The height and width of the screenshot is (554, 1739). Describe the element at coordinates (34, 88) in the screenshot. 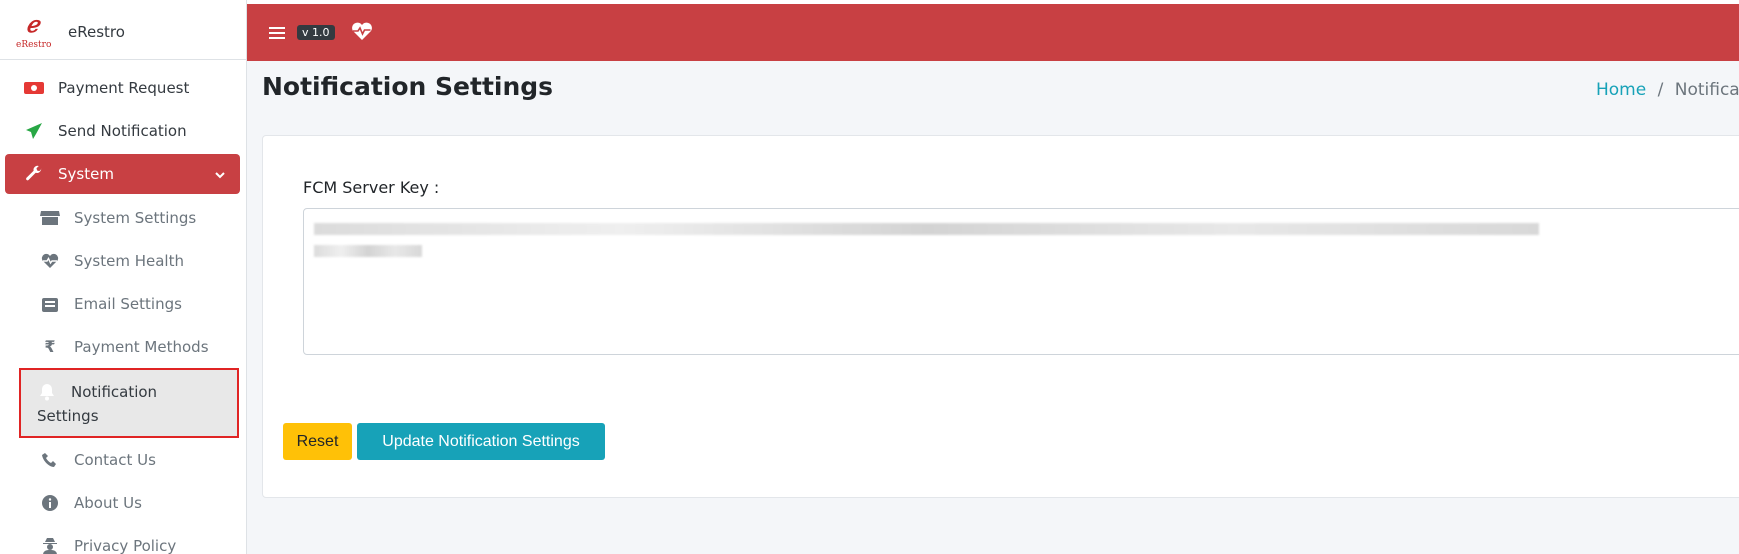

I see `money-bill-icon` at that location.